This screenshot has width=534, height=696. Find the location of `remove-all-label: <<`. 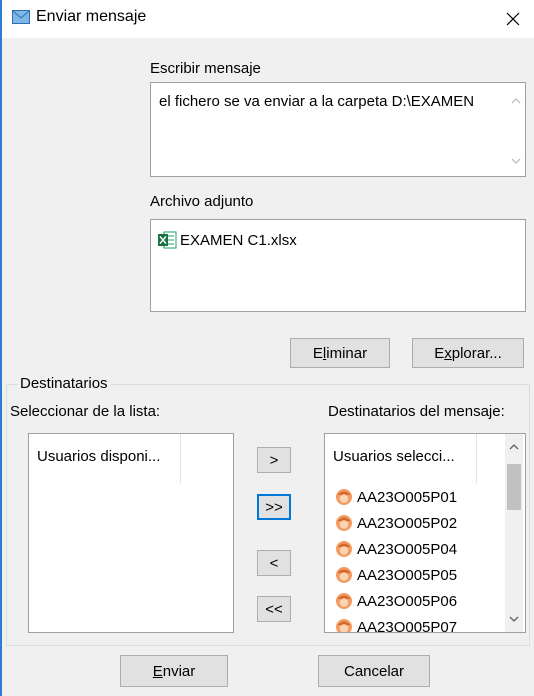

remove-all-label: << is located at coordinates (274, 609).